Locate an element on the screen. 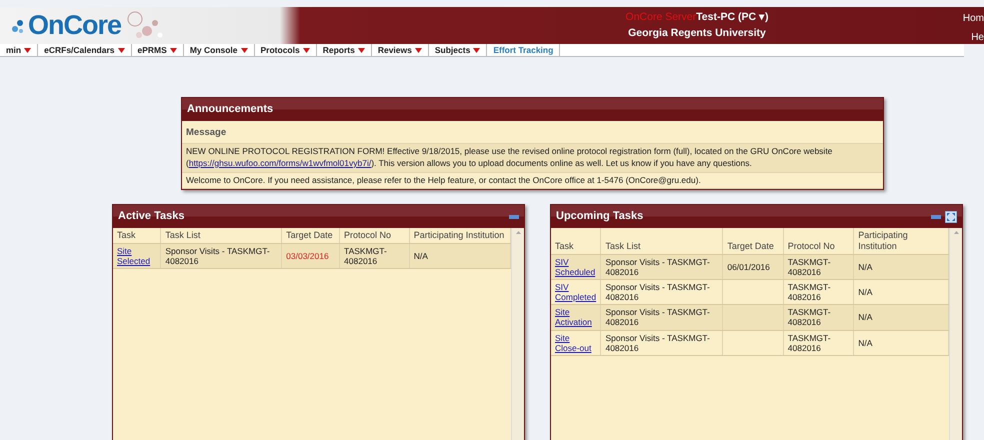 The width and height of the screenshot is (984, 440). maximize-icon is located at coordinates (951, 216).